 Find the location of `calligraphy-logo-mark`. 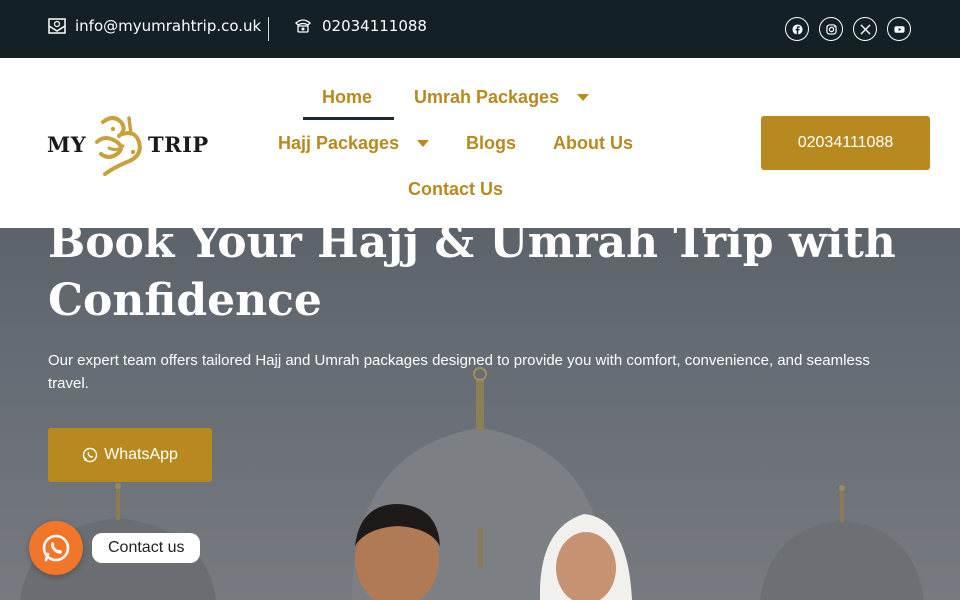

calligraphy-logo-mark is located at coordinates (118, 146).